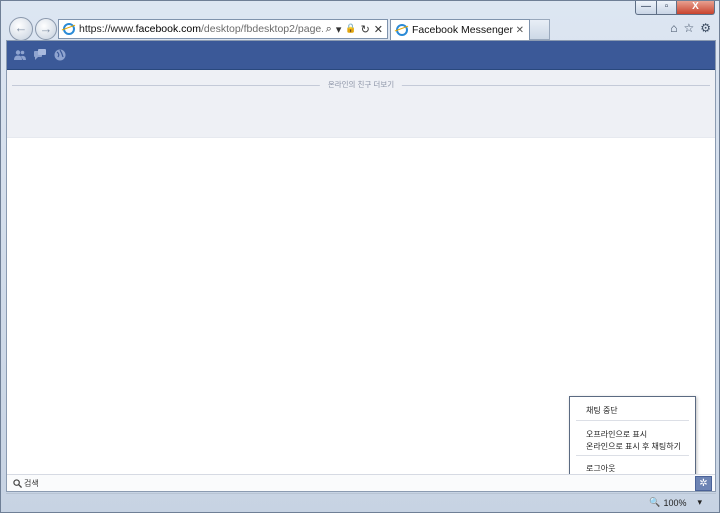 This screenshot has height=513, width=720. Describe the element at coordinates (696, 8) in the screenshot. I see `close-window-button: X` at that location.